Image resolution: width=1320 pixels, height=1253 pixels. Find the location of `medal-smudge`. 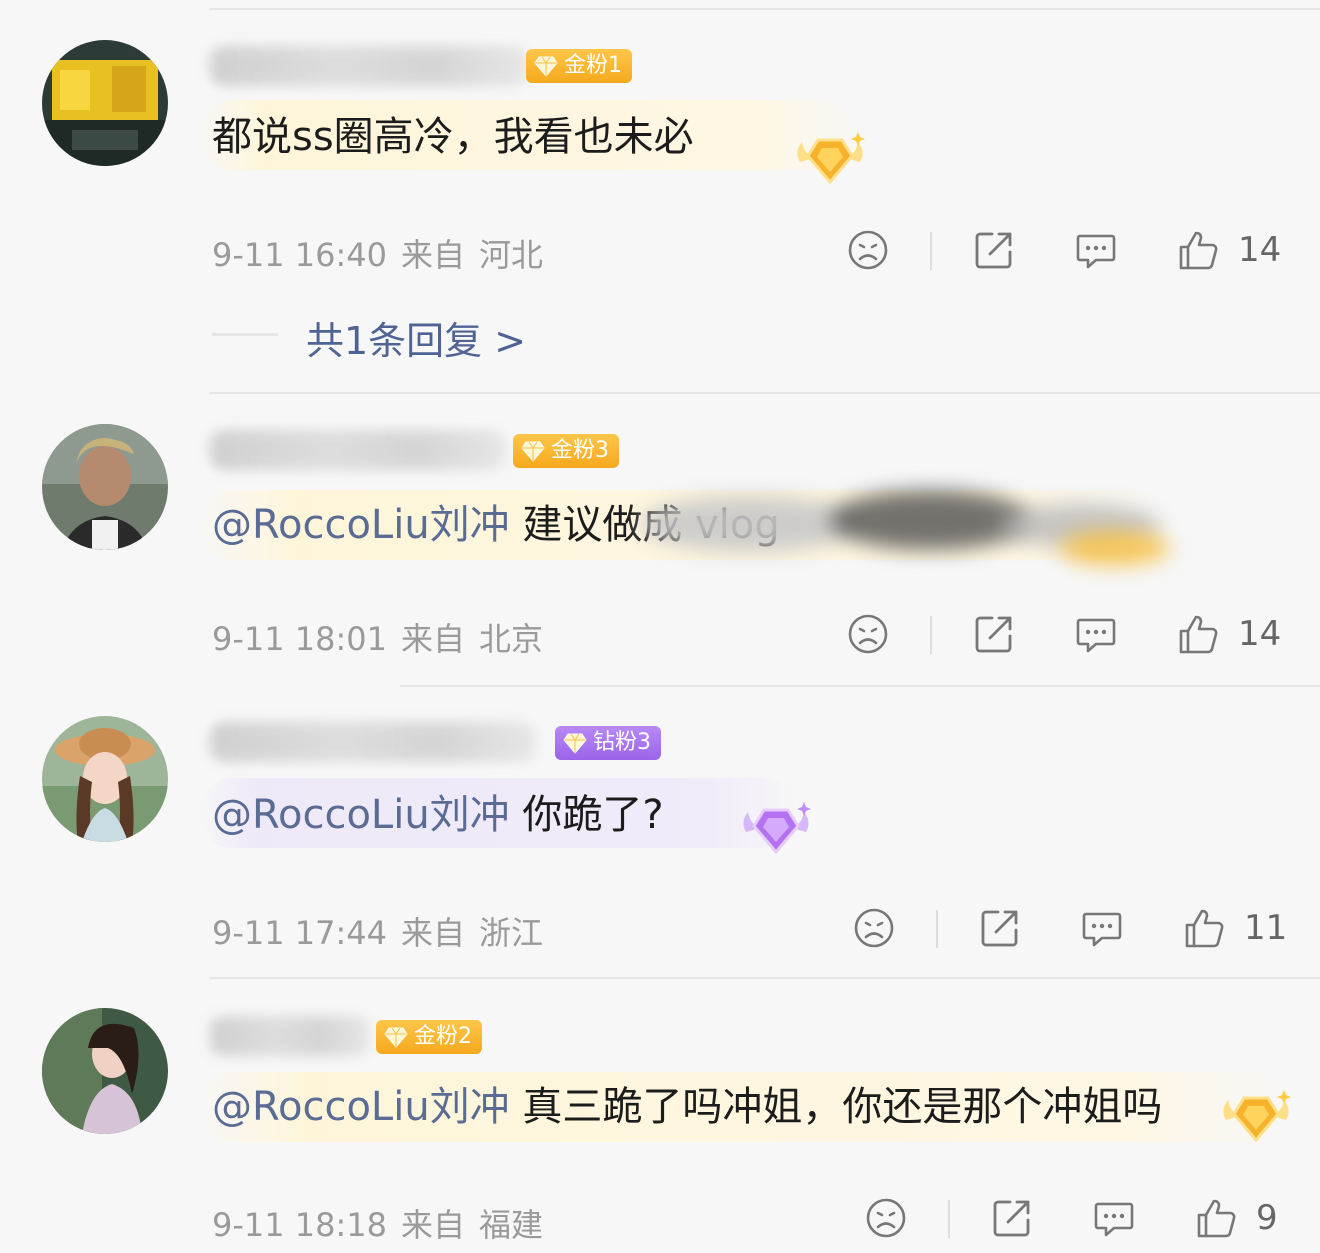

medal-smudge is located at coordinates (1115, 548).